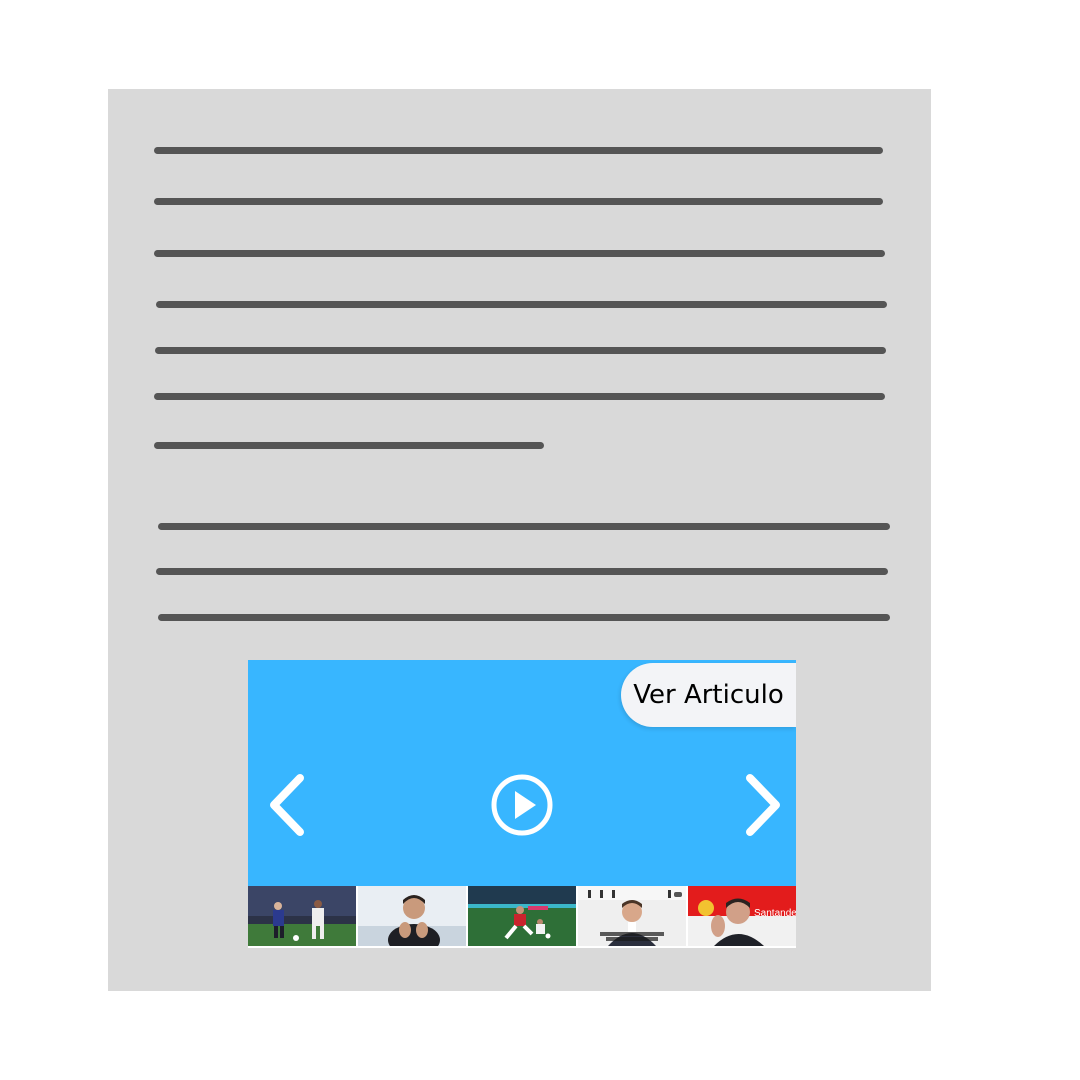 The width and height of the screenshot is (1080, 1080). I want to click on view-article-label: Ver Articulo, so click(708, 695).